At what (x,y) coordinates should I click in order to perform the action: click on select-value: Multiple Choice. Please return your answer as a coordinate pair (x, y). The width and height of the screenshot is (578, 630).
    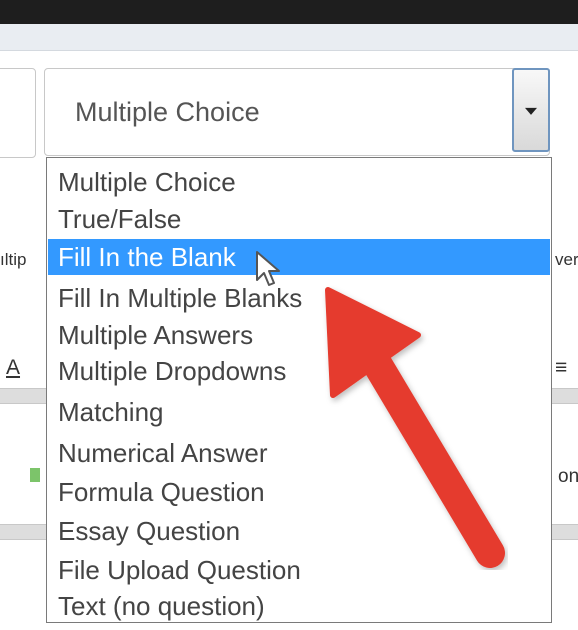
    Looking at the image, I should click on (167, 112).